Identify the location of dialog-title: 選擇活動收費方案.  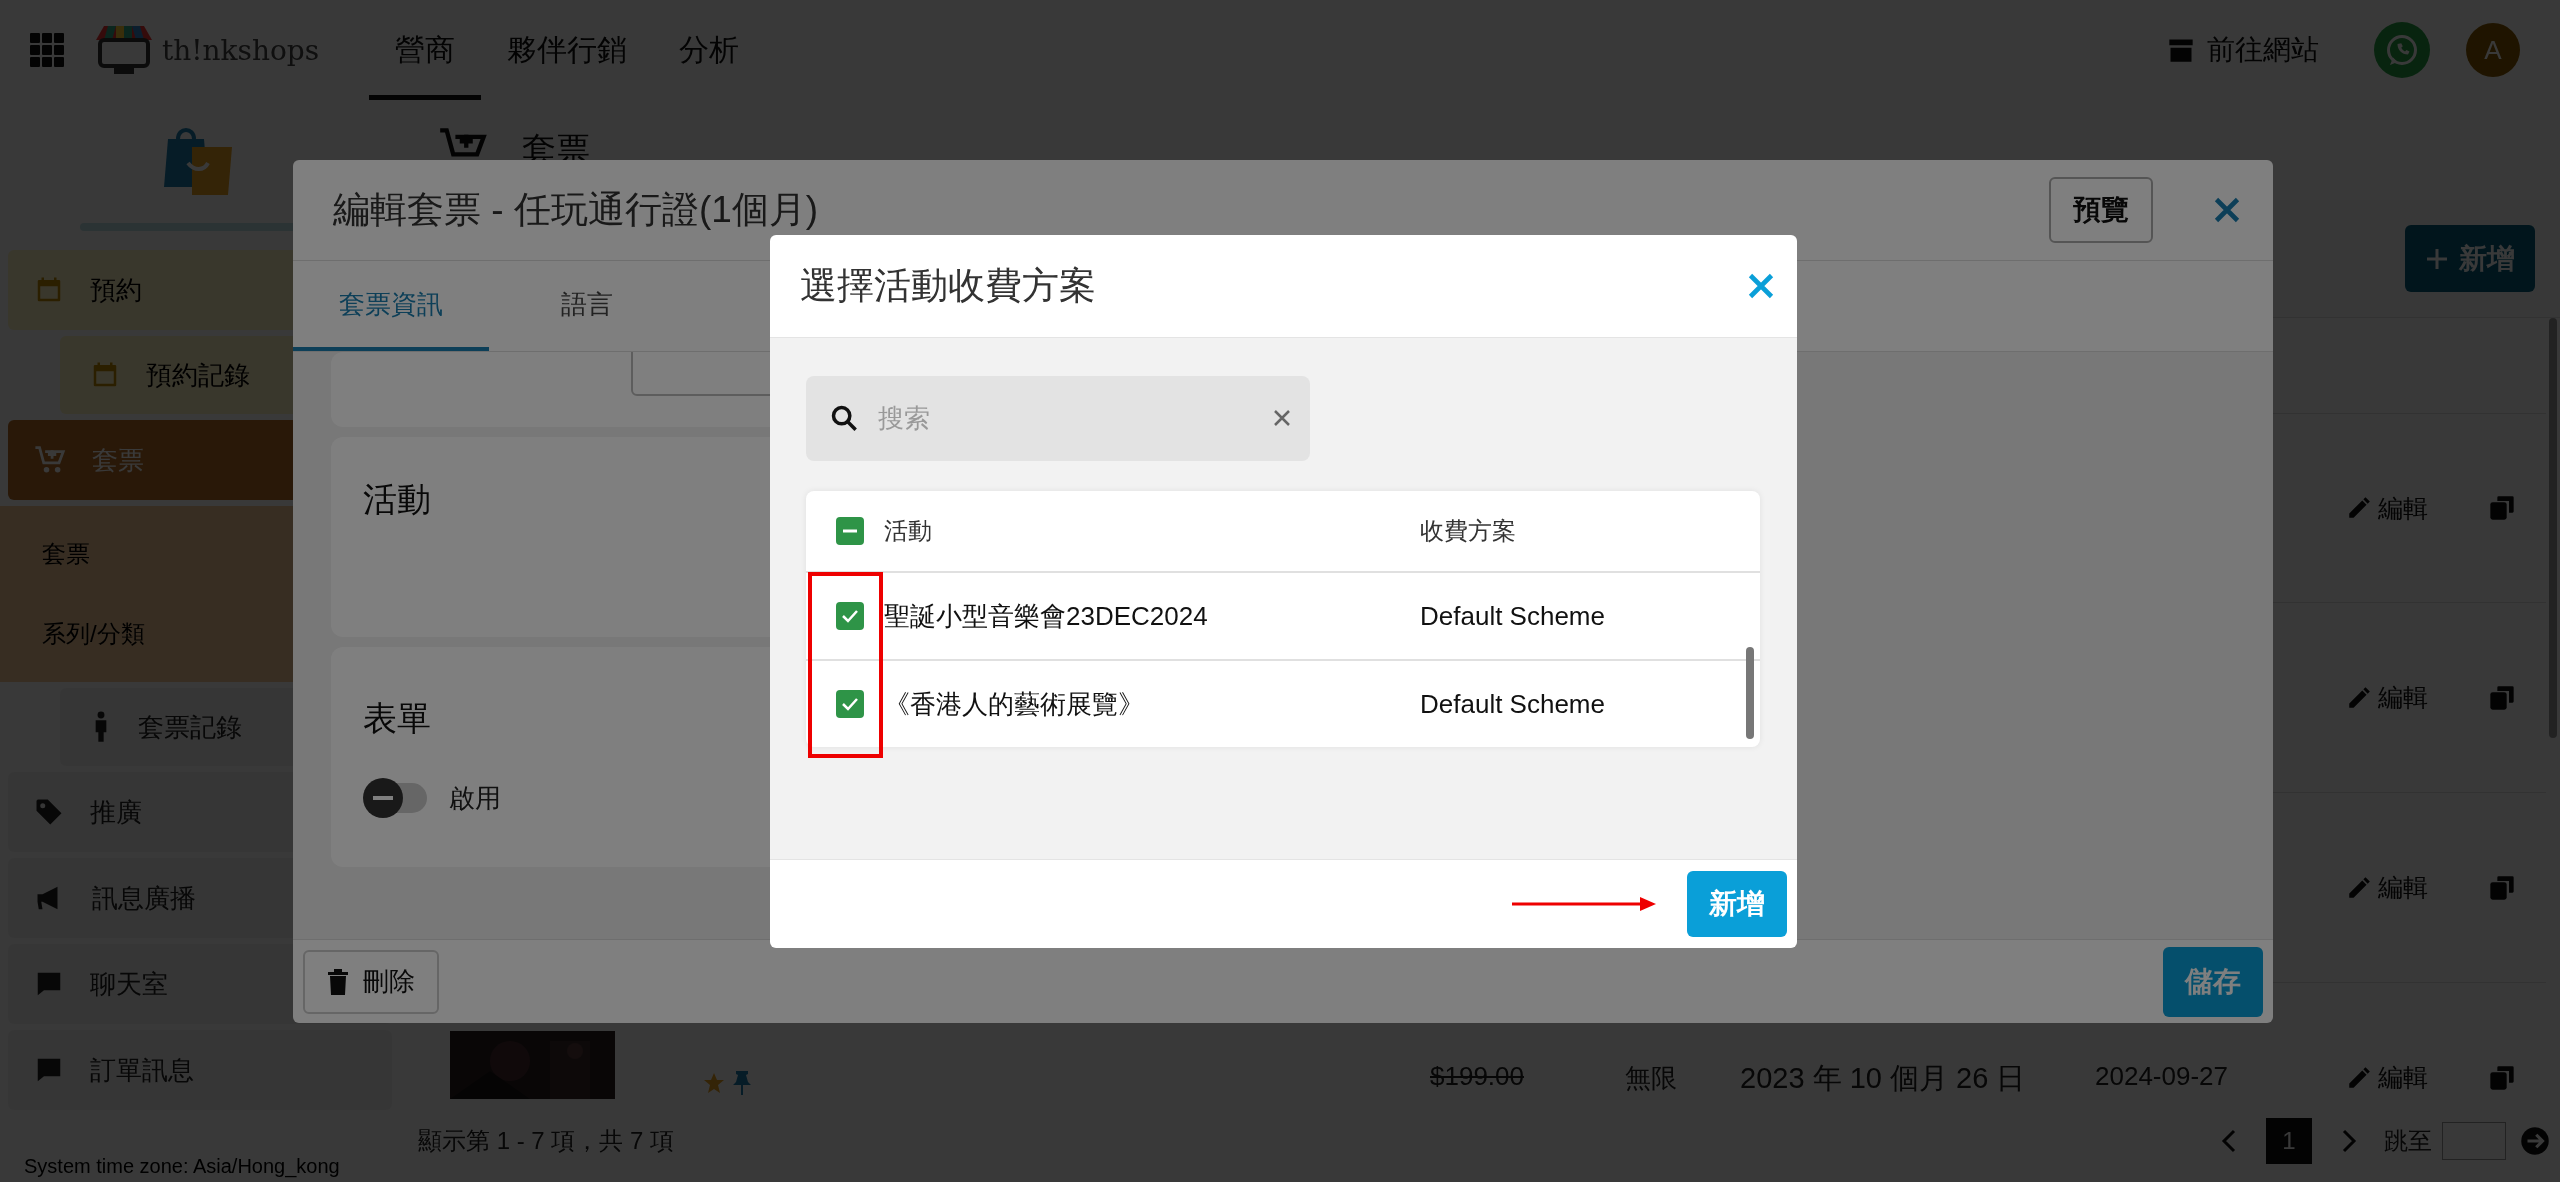
(948, 286).